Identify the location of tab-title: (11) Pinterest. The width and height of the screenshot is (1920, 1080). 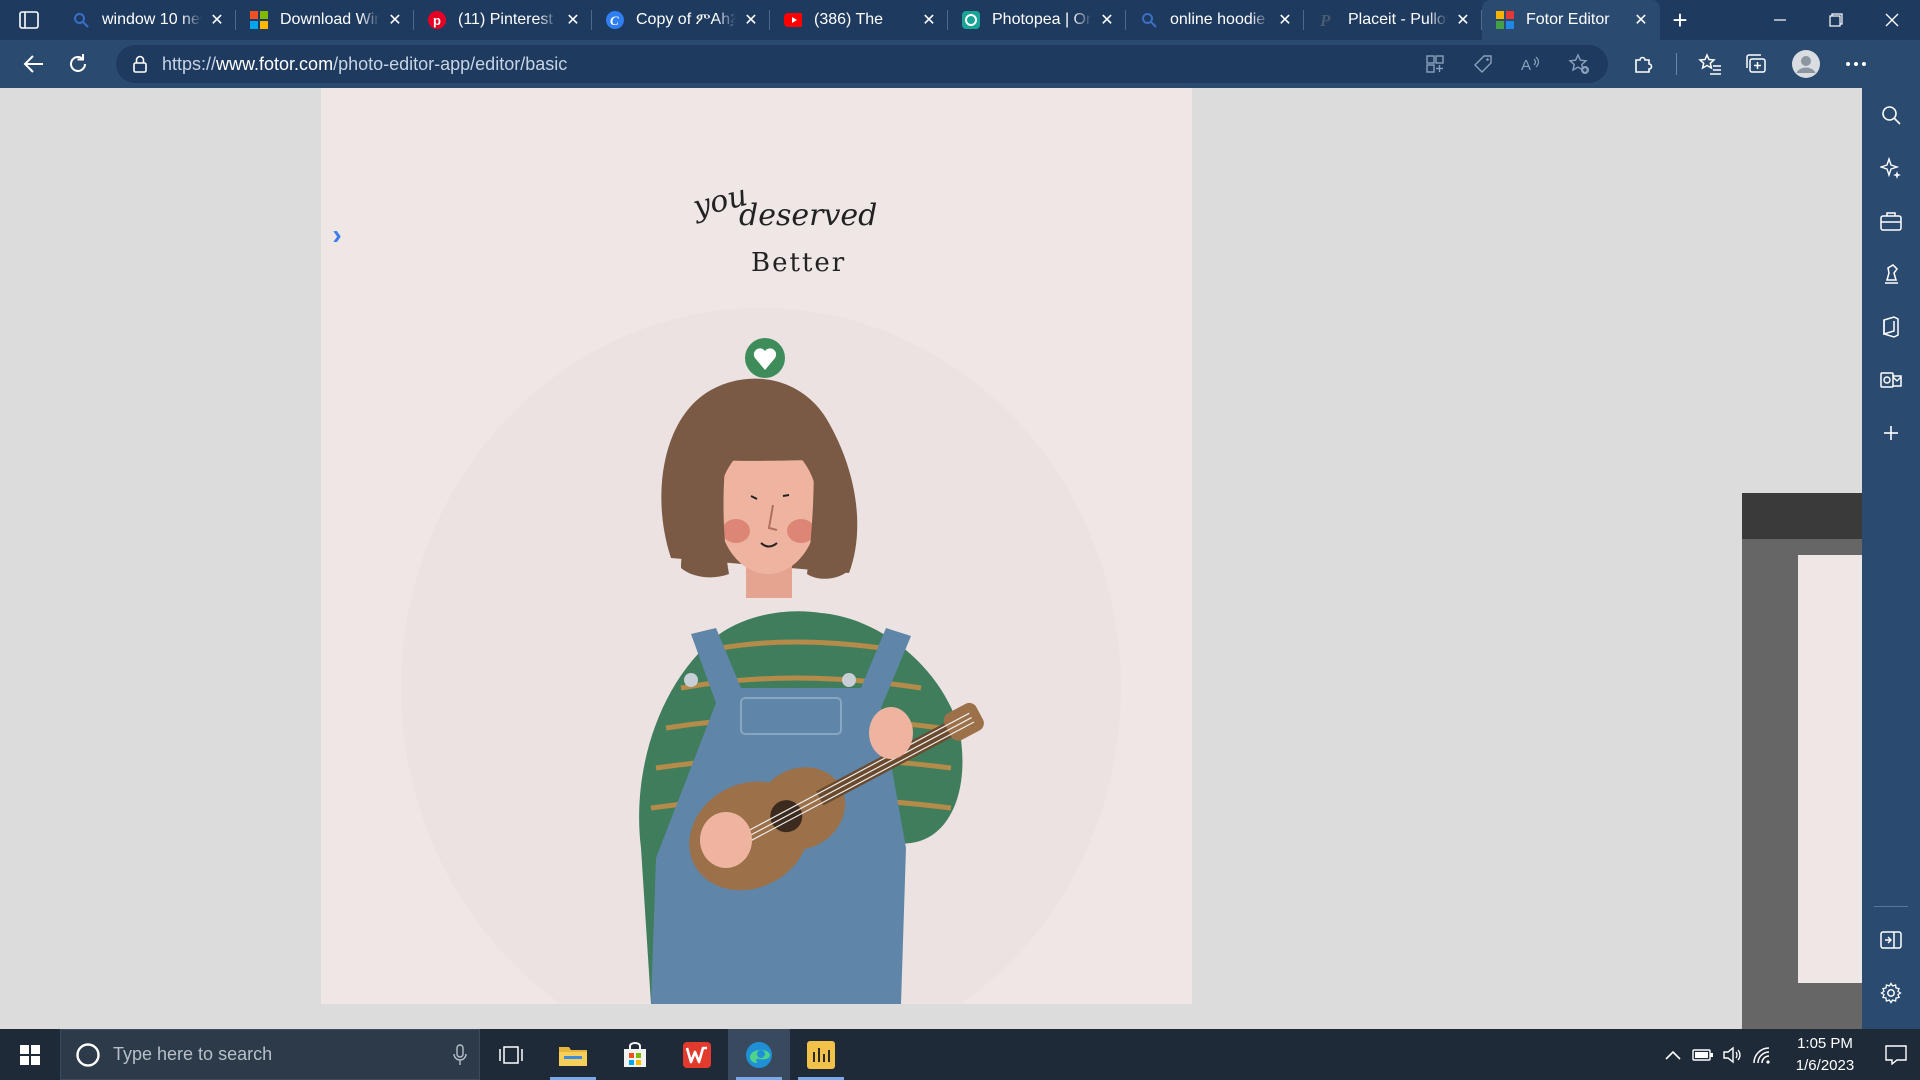
(505, 19).